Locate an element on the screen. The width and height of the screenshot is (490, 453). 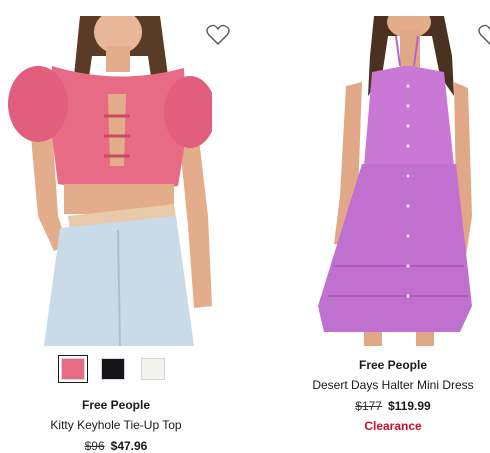
swatch-black is located at coordinates (113, 369).